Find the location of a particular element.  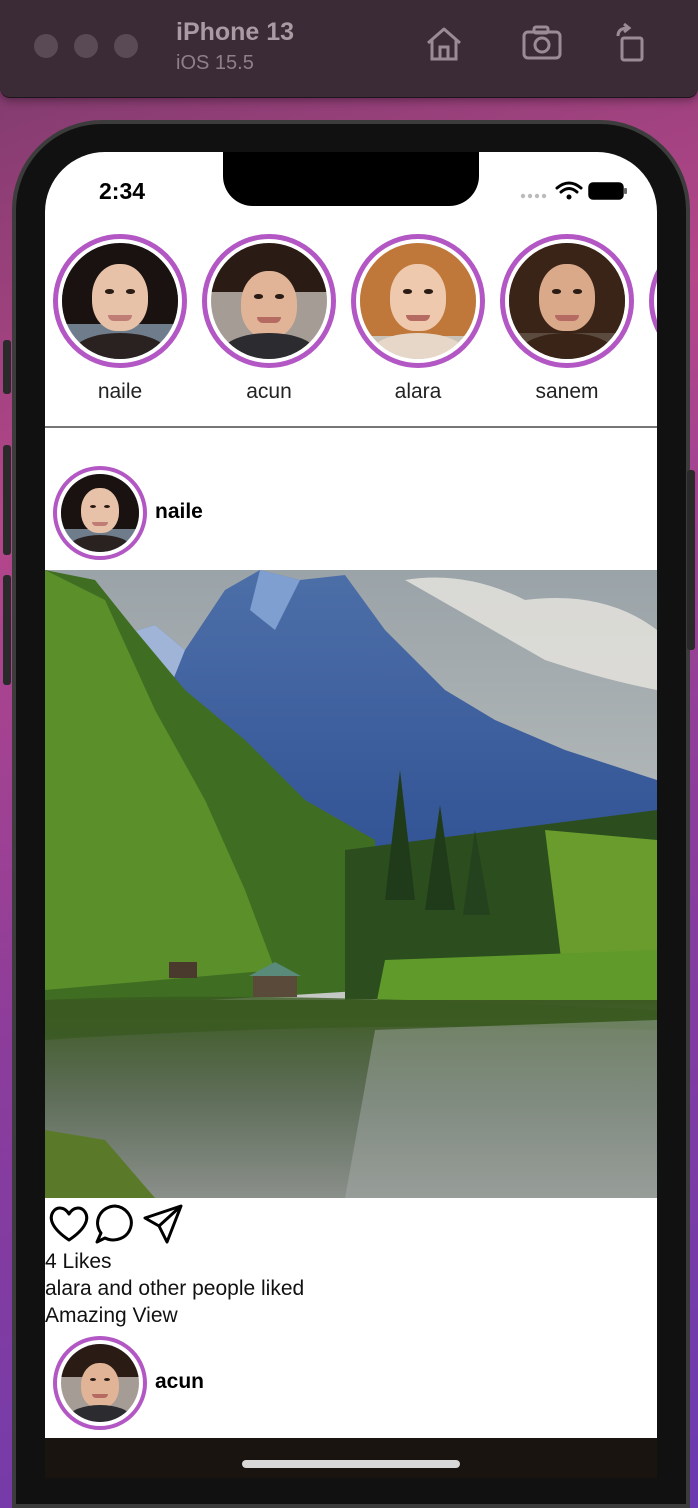

post-caption: Amazing View is located at coordinates (111, 1315).